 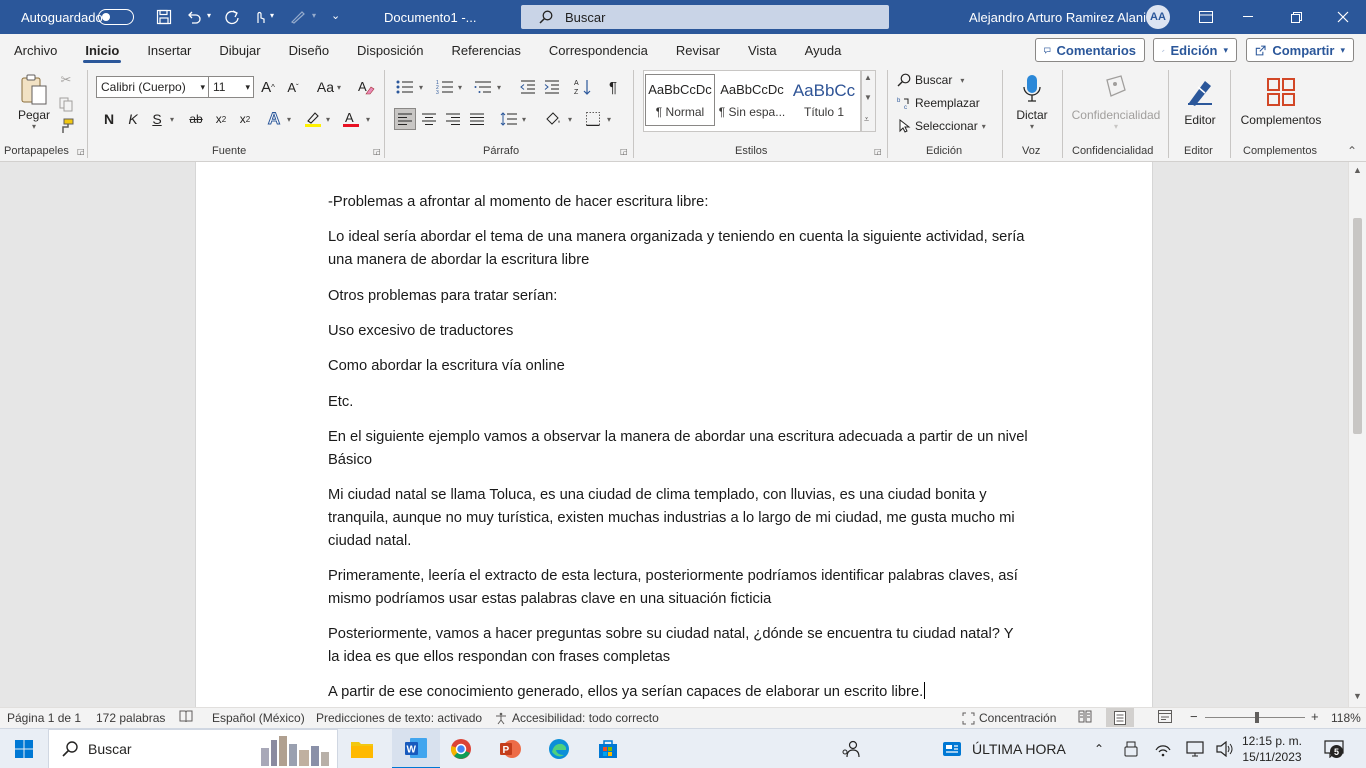 What do you see at coordinates (172, 119) in the screenshot?
I see `underline-dropdown-icon: ▾` at bounding box center [172, 119].